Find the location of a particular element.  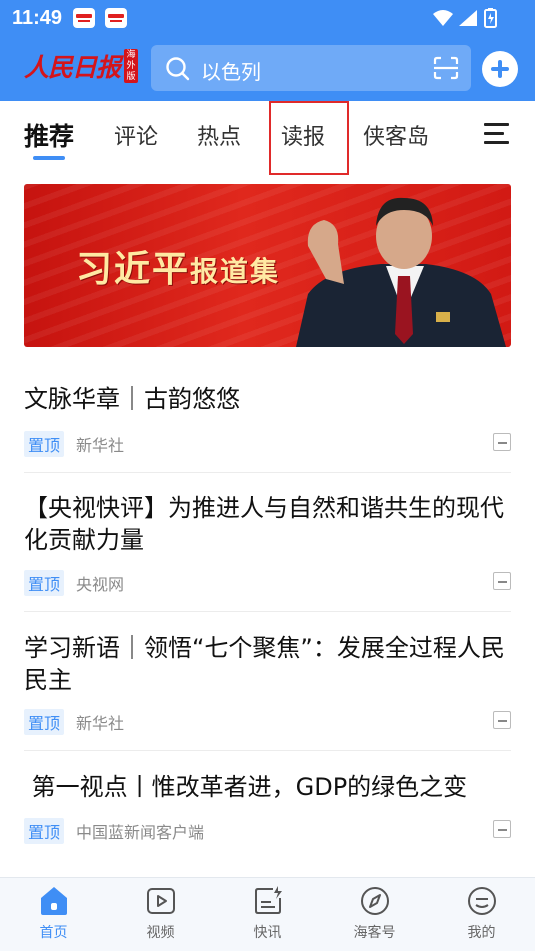

compass-icon is located at coordinates (375, 901).